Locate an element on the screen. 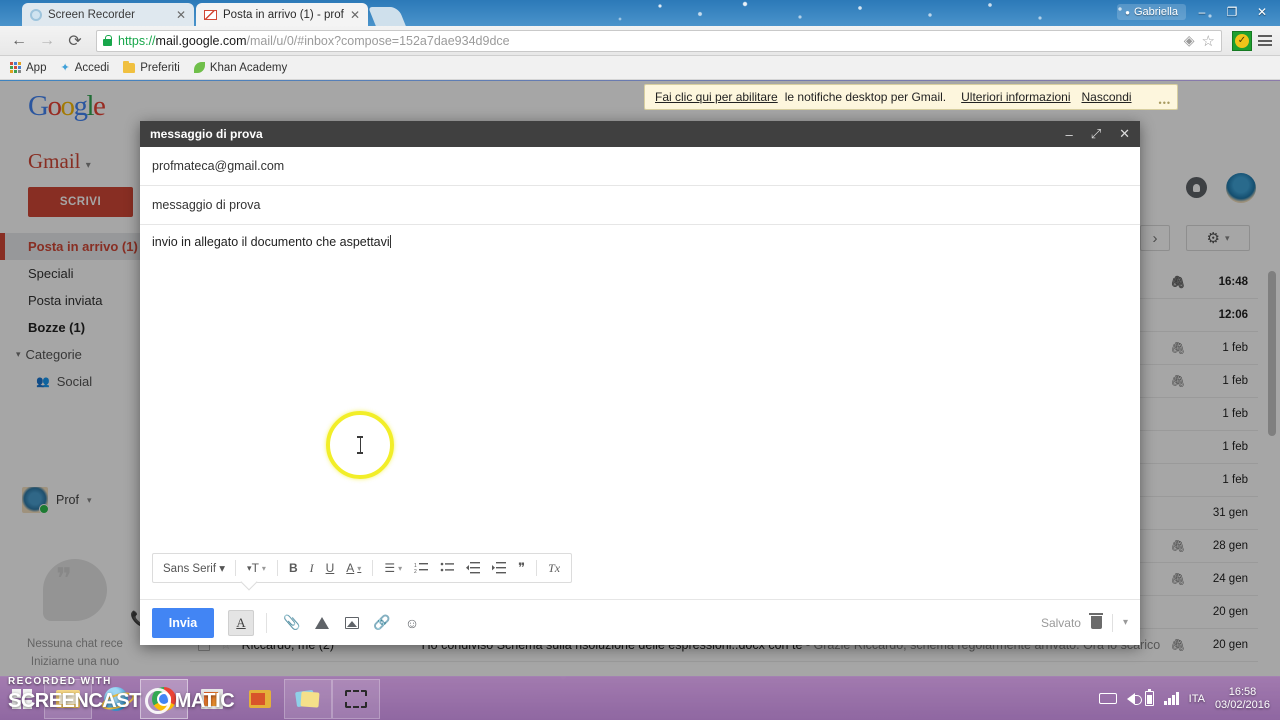  numbered-list-icon: 12 is located at coordinates (421, 568).